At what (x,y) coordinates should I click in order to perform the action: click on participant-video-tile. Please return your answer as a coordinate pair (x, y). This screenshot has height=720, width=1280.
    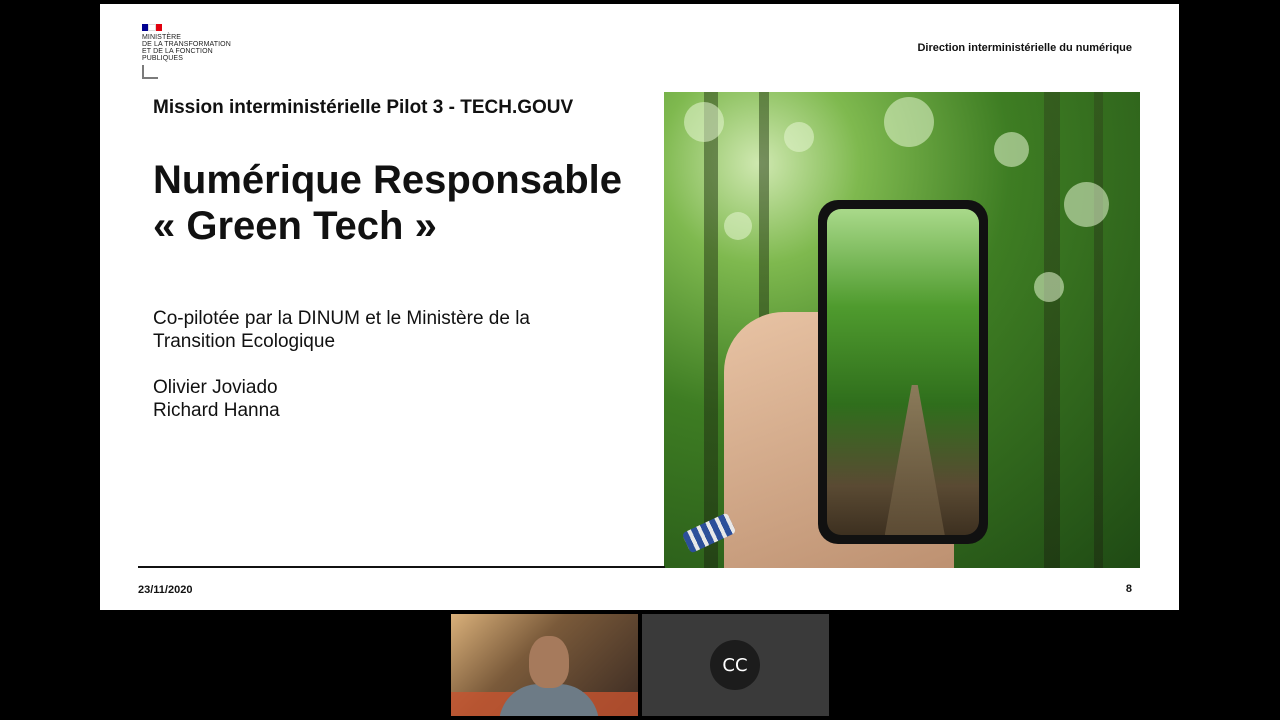
    Looking at the image, I should click on (544, 665).